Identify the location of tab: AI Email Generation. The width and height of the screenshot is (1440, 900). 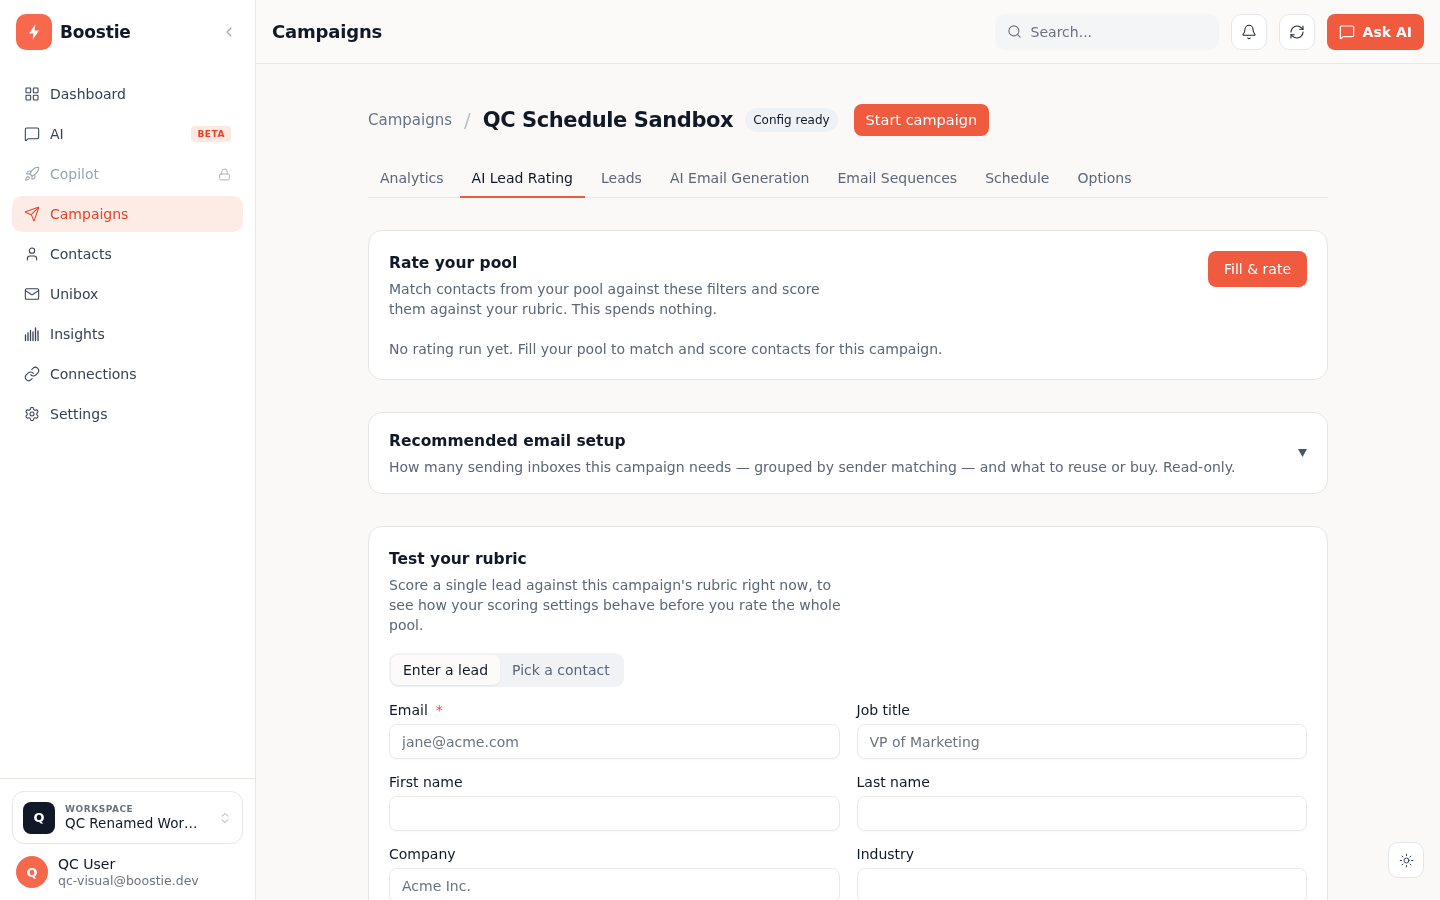
(739, 179).